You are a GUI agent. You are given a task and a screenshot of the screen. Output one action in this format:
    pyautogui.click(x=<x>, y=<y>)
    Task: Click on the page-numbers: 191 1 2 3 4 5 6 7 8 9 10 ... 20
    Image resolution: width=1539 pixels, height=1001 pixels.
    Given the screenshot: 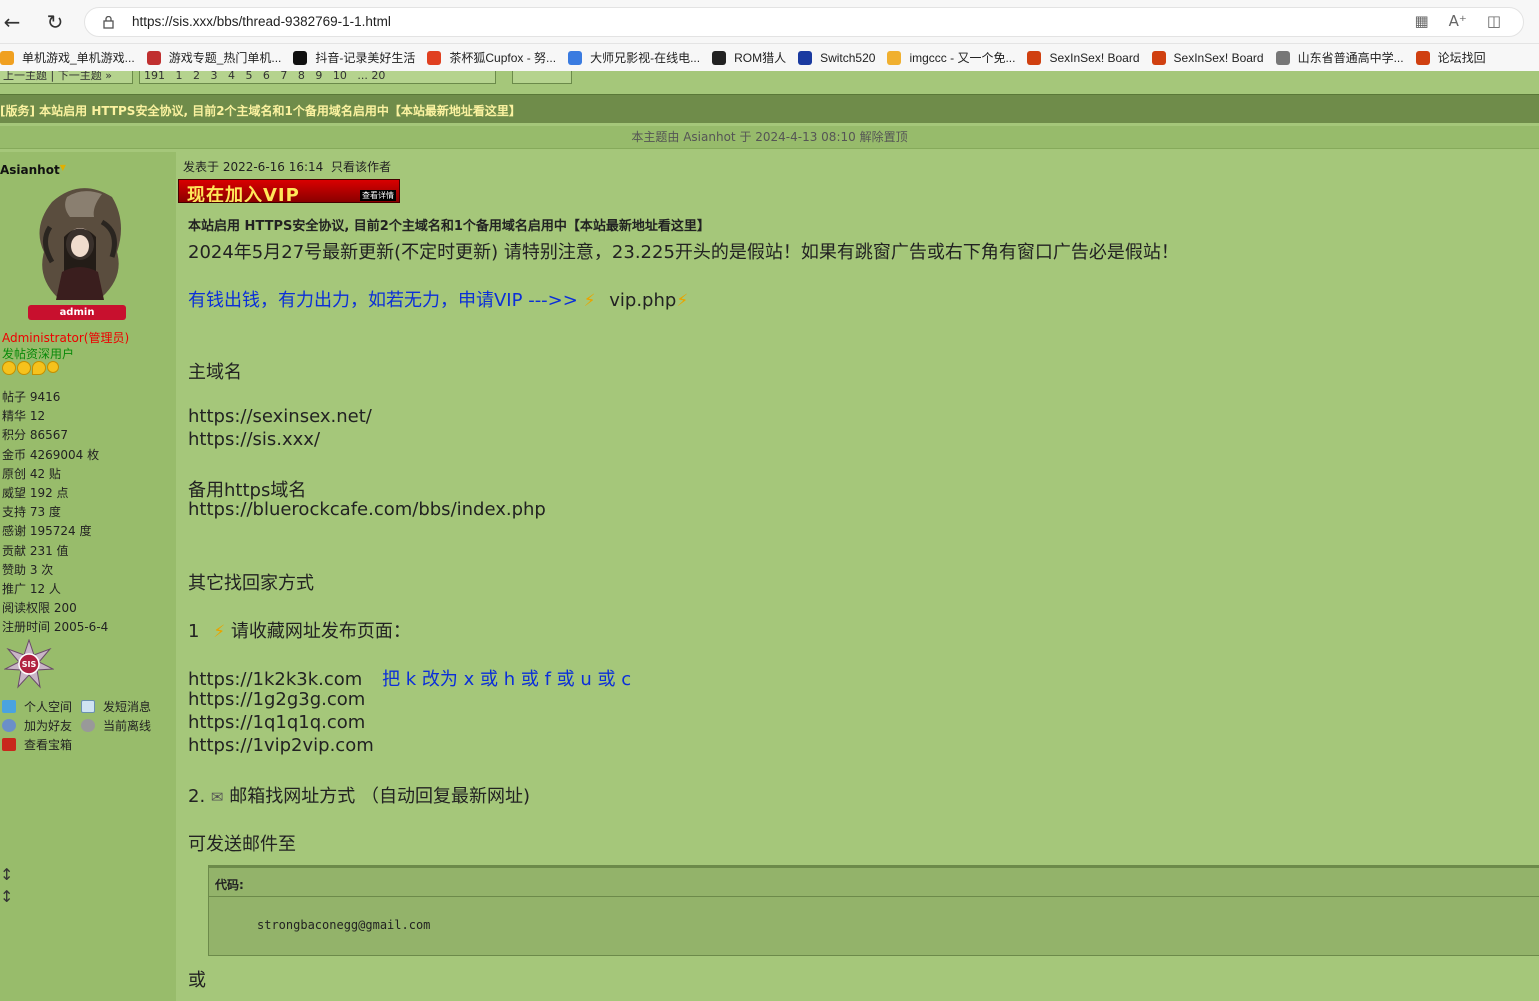 What is the action you would take?
    pyautogui.click(x=317, y=77)
    